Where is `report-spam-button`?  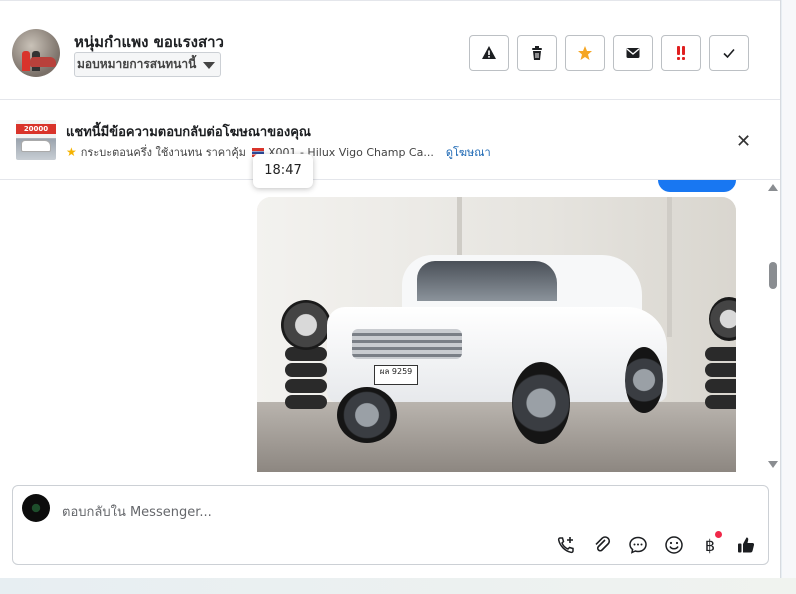 report-spam-button is located at coordinates (489, 53).